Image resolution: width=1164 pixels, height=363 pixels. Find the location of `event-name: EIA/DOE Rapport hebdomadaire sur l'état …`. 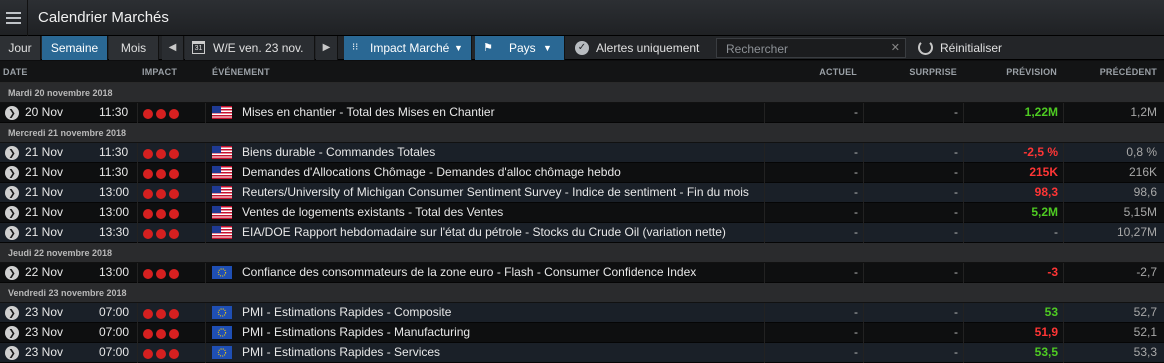

event-name: EIA/DOE Rapport hebdomadaire sur l'état … is located at coordinates (484, 233).